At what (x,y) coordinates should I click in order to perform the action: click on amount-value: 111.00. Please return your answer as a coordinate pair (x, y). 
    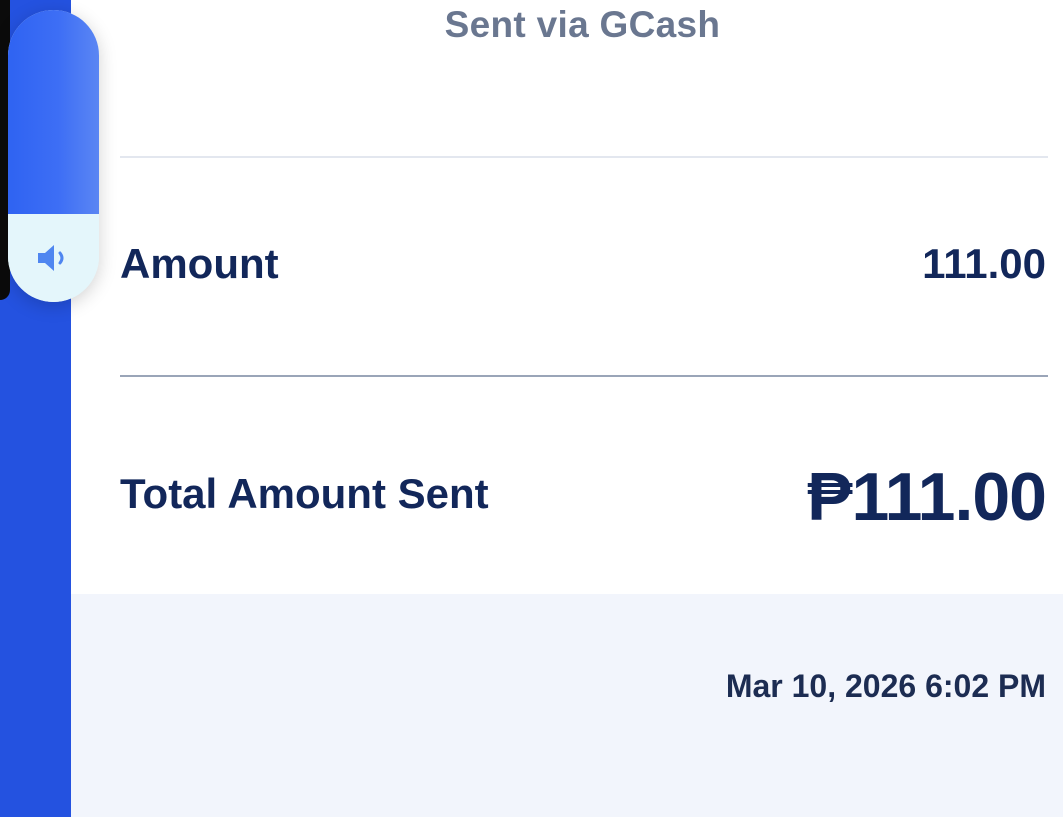
    Looking at the image, I should click on (984, 263).